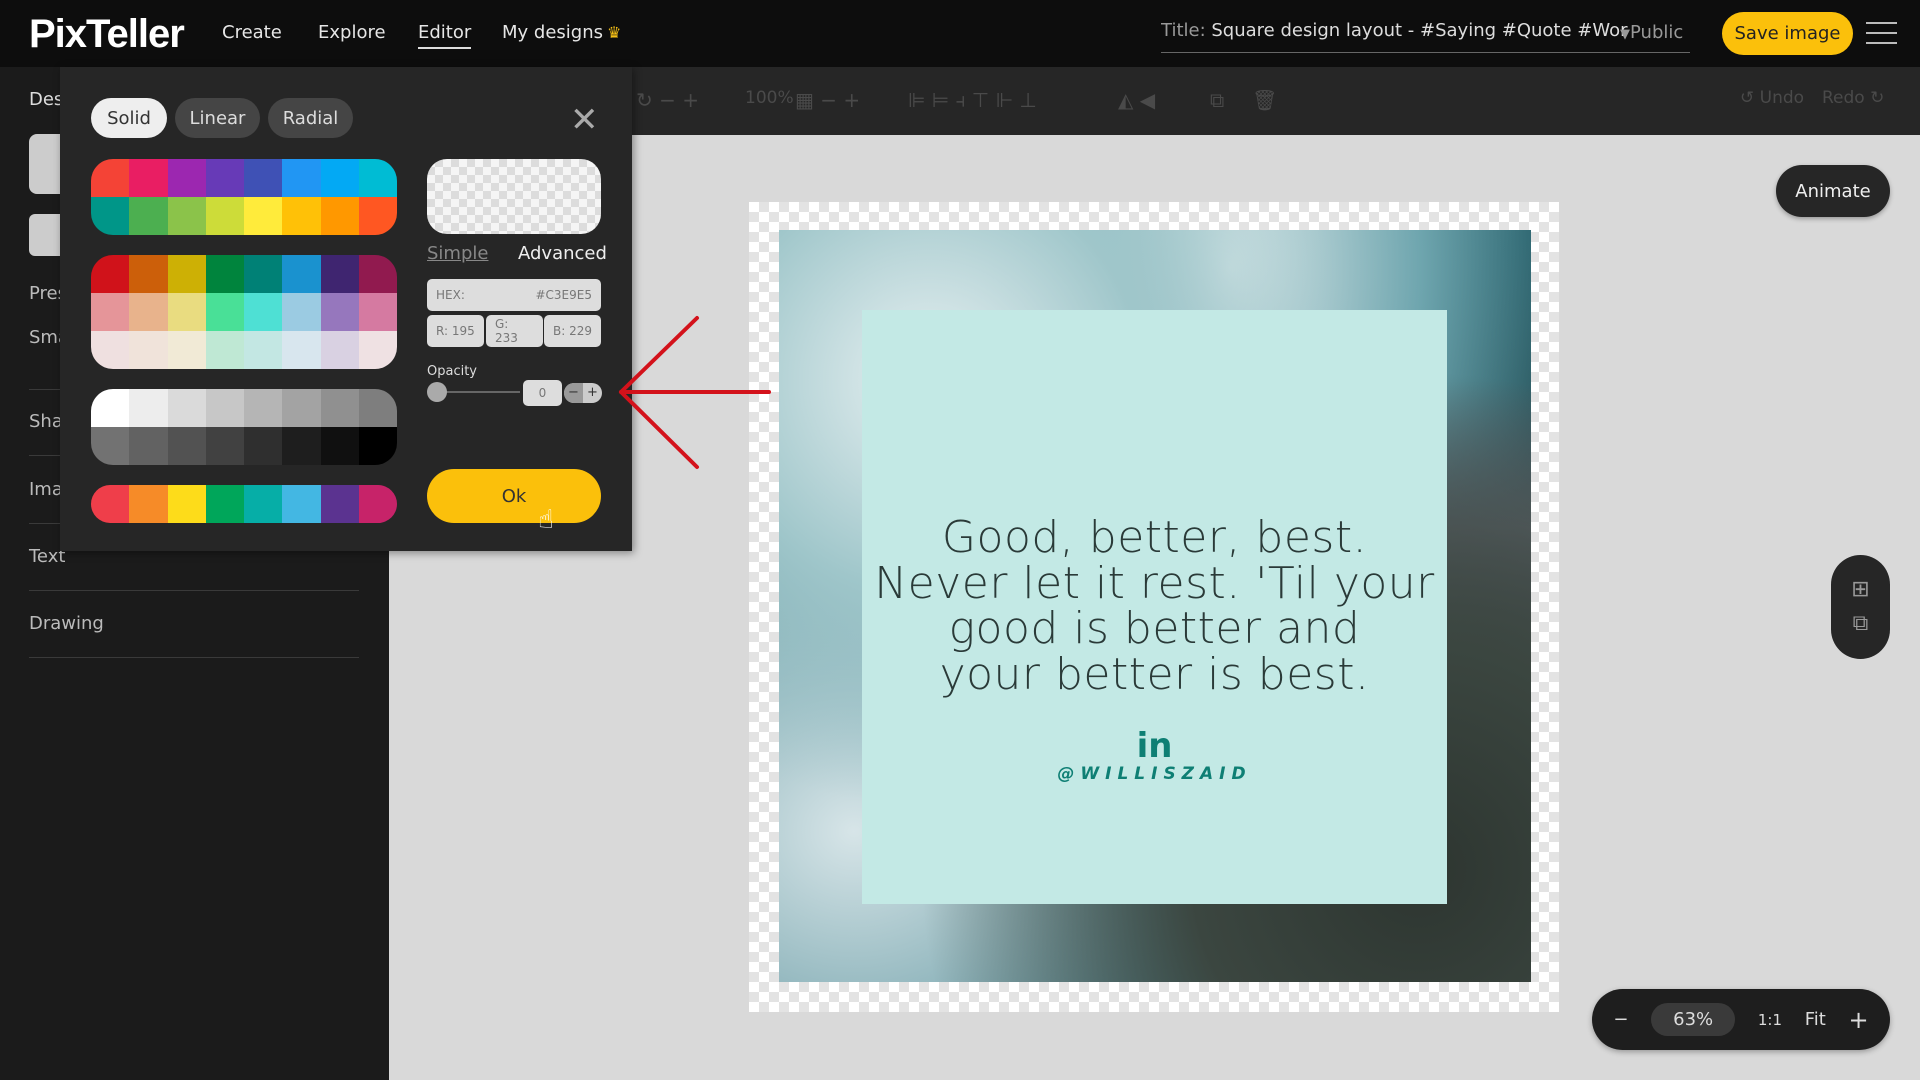 This screenshot has width=1920, height=1080. What do you see at coordinates (514, 496) in the screenshot?
I see `ok-button: Ok` at bounding box center [514, 496].